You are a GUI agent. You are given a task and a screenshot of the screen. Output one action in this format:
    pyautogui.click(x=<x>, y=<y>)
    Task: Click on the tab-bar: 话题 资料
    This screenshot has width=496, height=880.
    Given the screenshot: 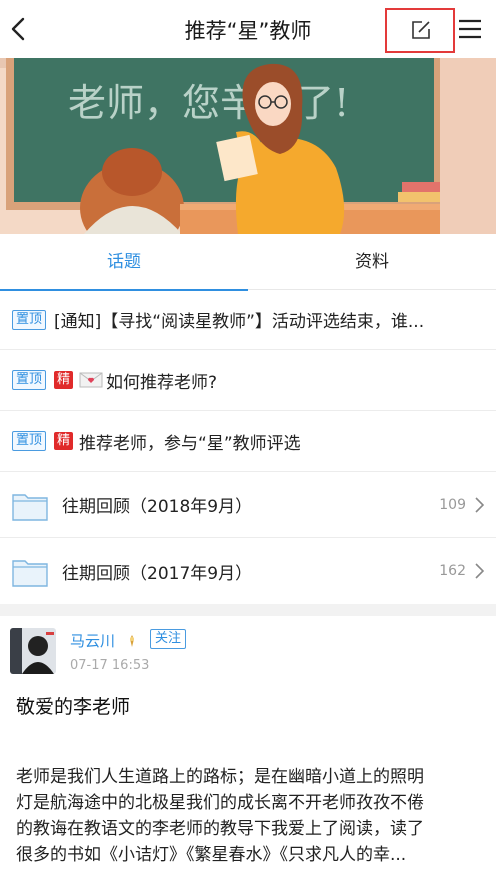 What is the action you would take?
    pyautogui.click(x=248, y=262)
    